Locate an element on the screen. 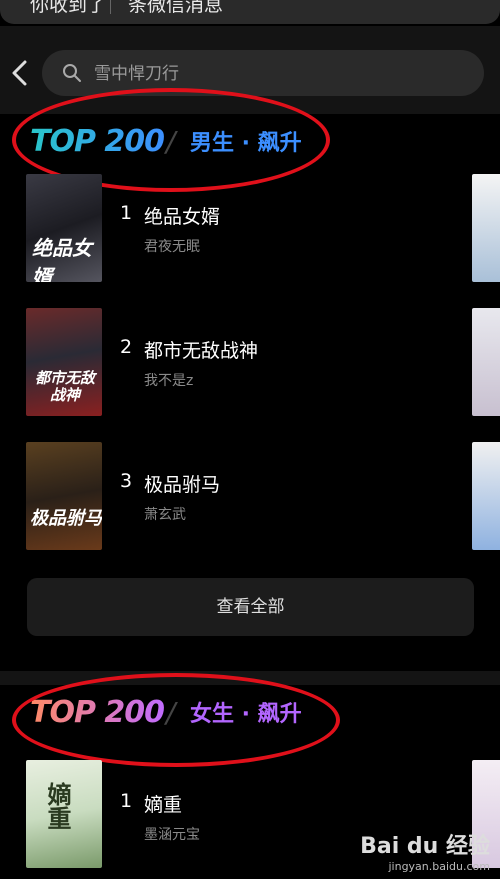 This screenshot has width=500, height=879. book-item: 绝品女婿 1 绝品女婿 君夜无眠 is located at coordinates (250, 229).